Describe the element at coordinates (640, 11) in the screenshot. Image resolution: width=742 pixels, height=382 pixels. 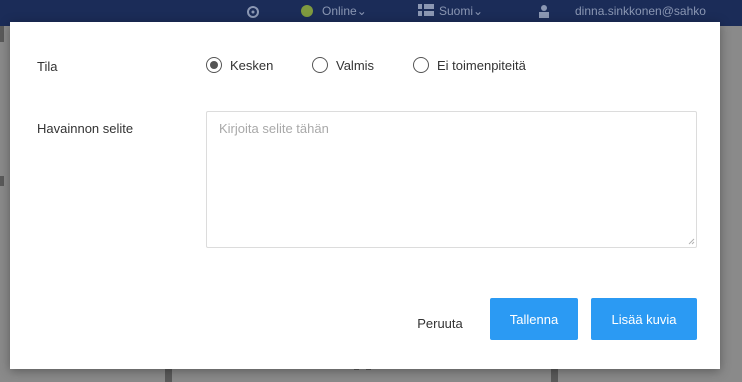
I see `user-email: dinna.sinkkonen@sahko` at that location.